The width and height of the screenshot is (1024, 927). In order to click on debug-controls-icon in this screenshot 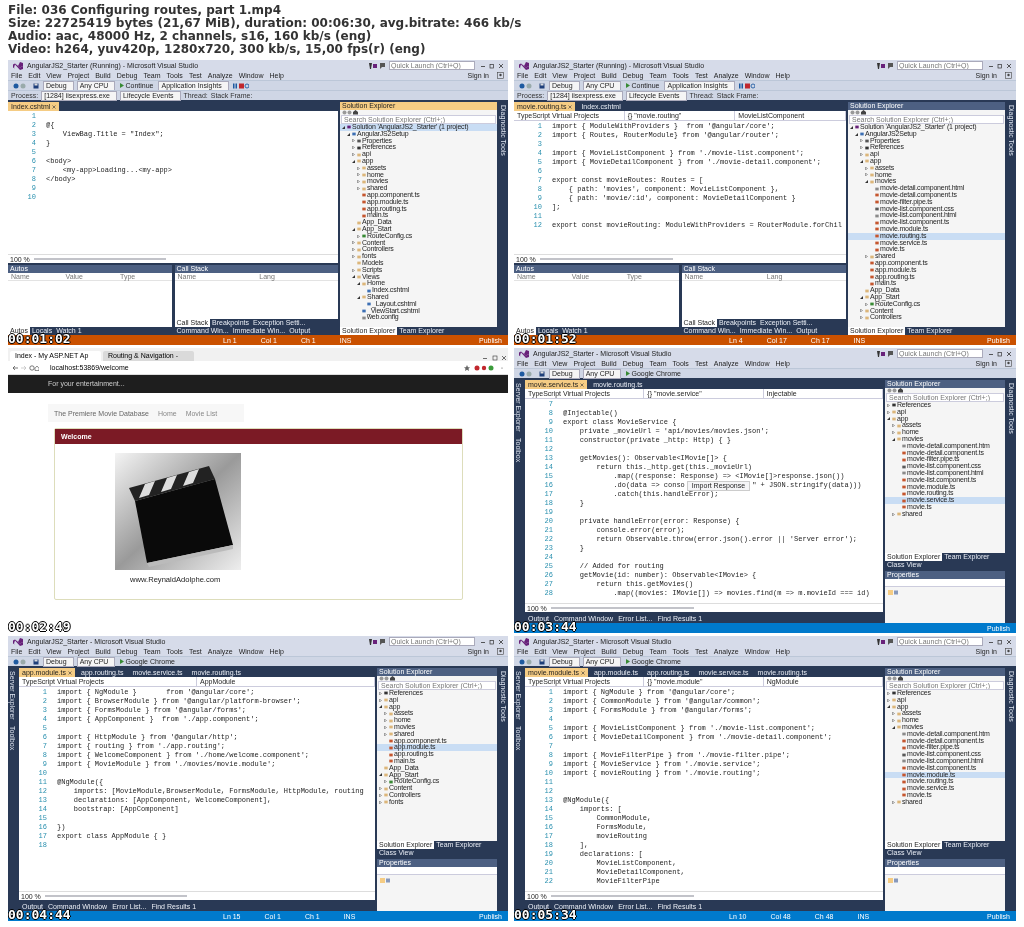, I will do `click(241, 85)`.